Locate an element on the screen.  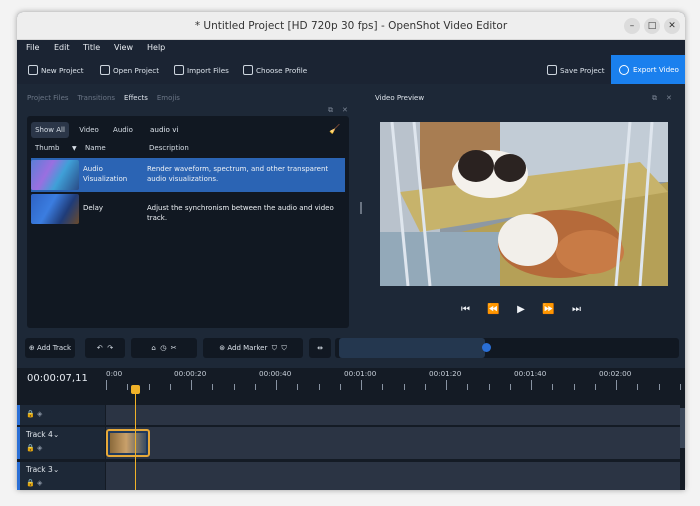
zoom-handle is located at coordinates (486, 347).